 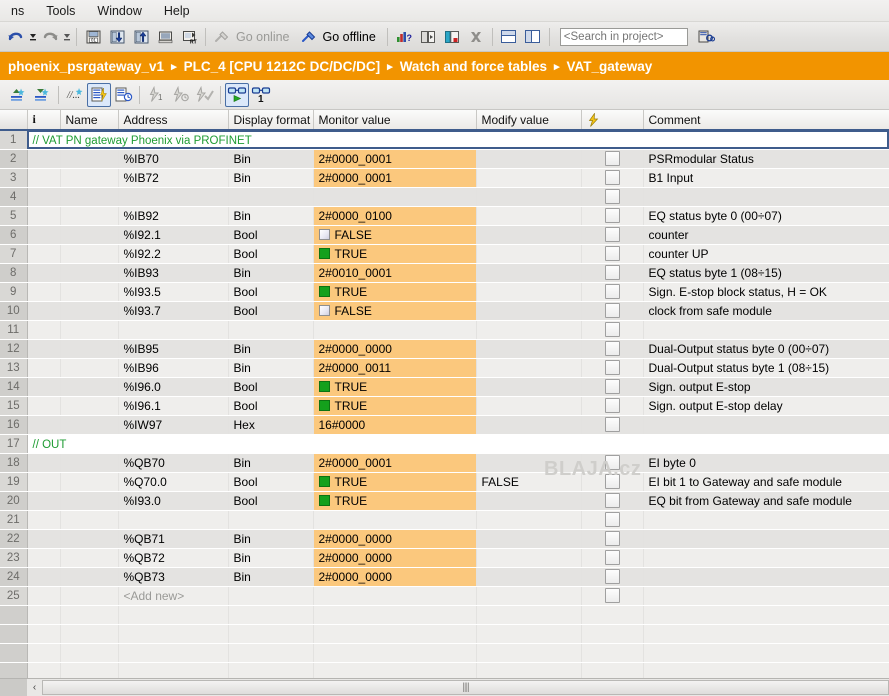 What do you see at coordinates (119, 11) in the screenshot?
I see `menu-item-window: Window` at bounding box center [119, 11].